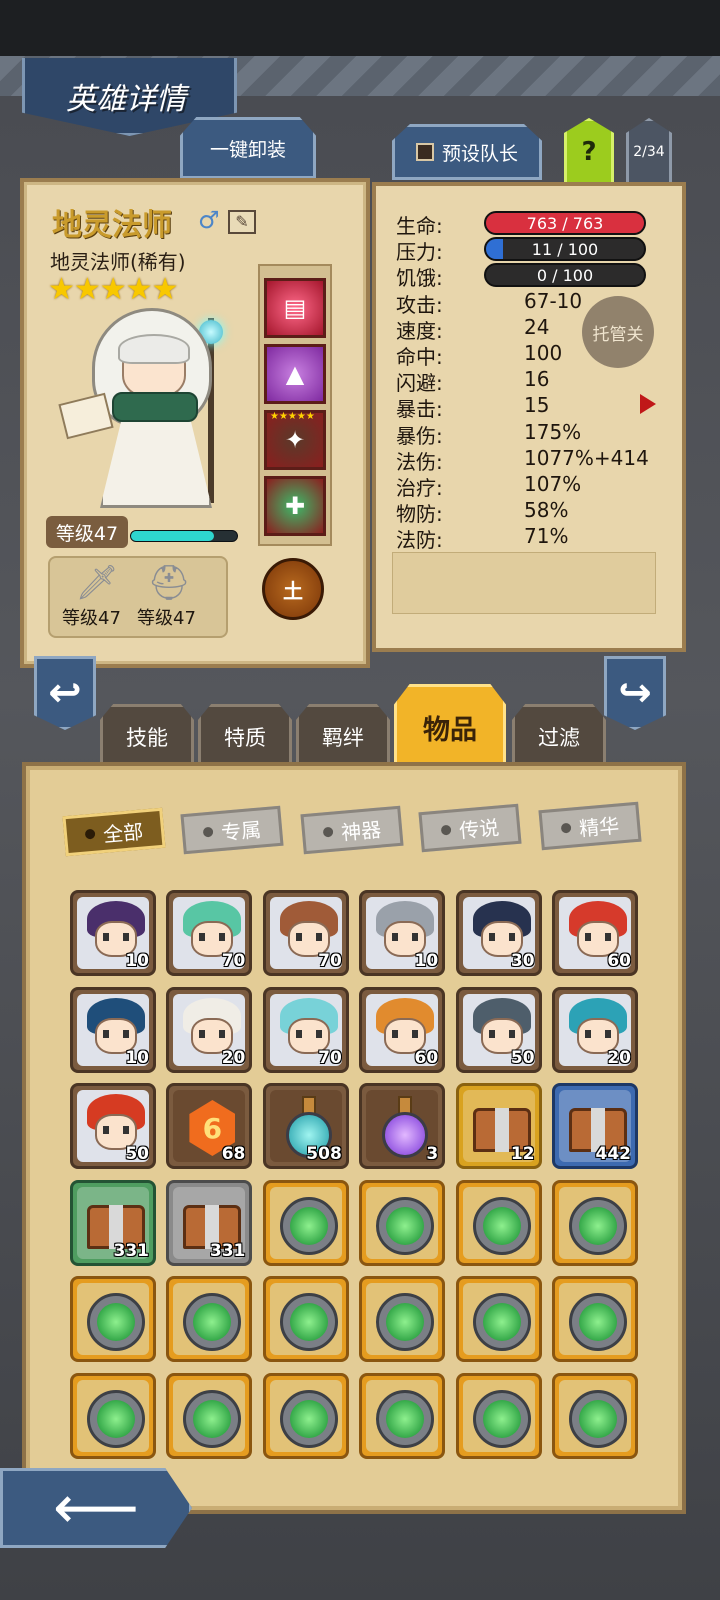  I want to click on return-left-icon: ↩, so click(65, 693).